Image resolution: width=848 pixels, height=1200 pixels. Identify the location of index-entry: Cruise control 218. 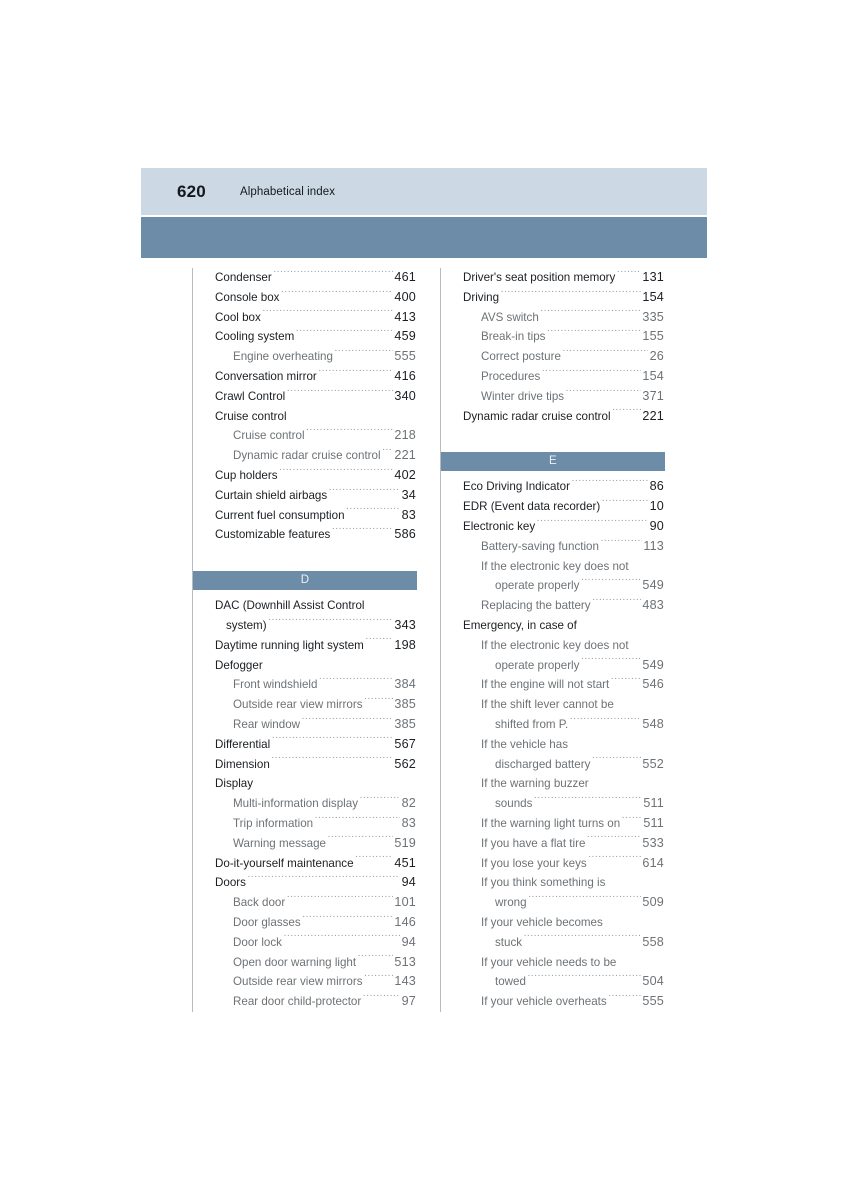
(324, 436).